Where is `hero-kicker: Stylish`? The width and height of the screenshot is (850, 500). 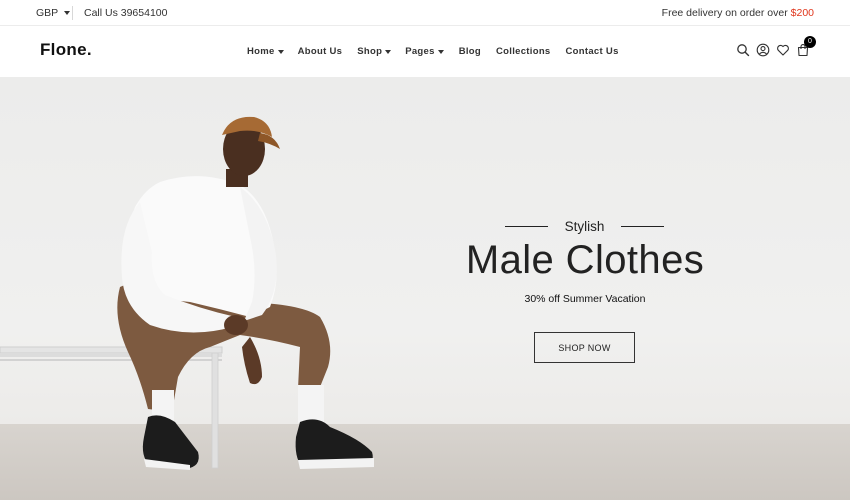 hero-kicker: Stylish is located at coordinates (584, 226).